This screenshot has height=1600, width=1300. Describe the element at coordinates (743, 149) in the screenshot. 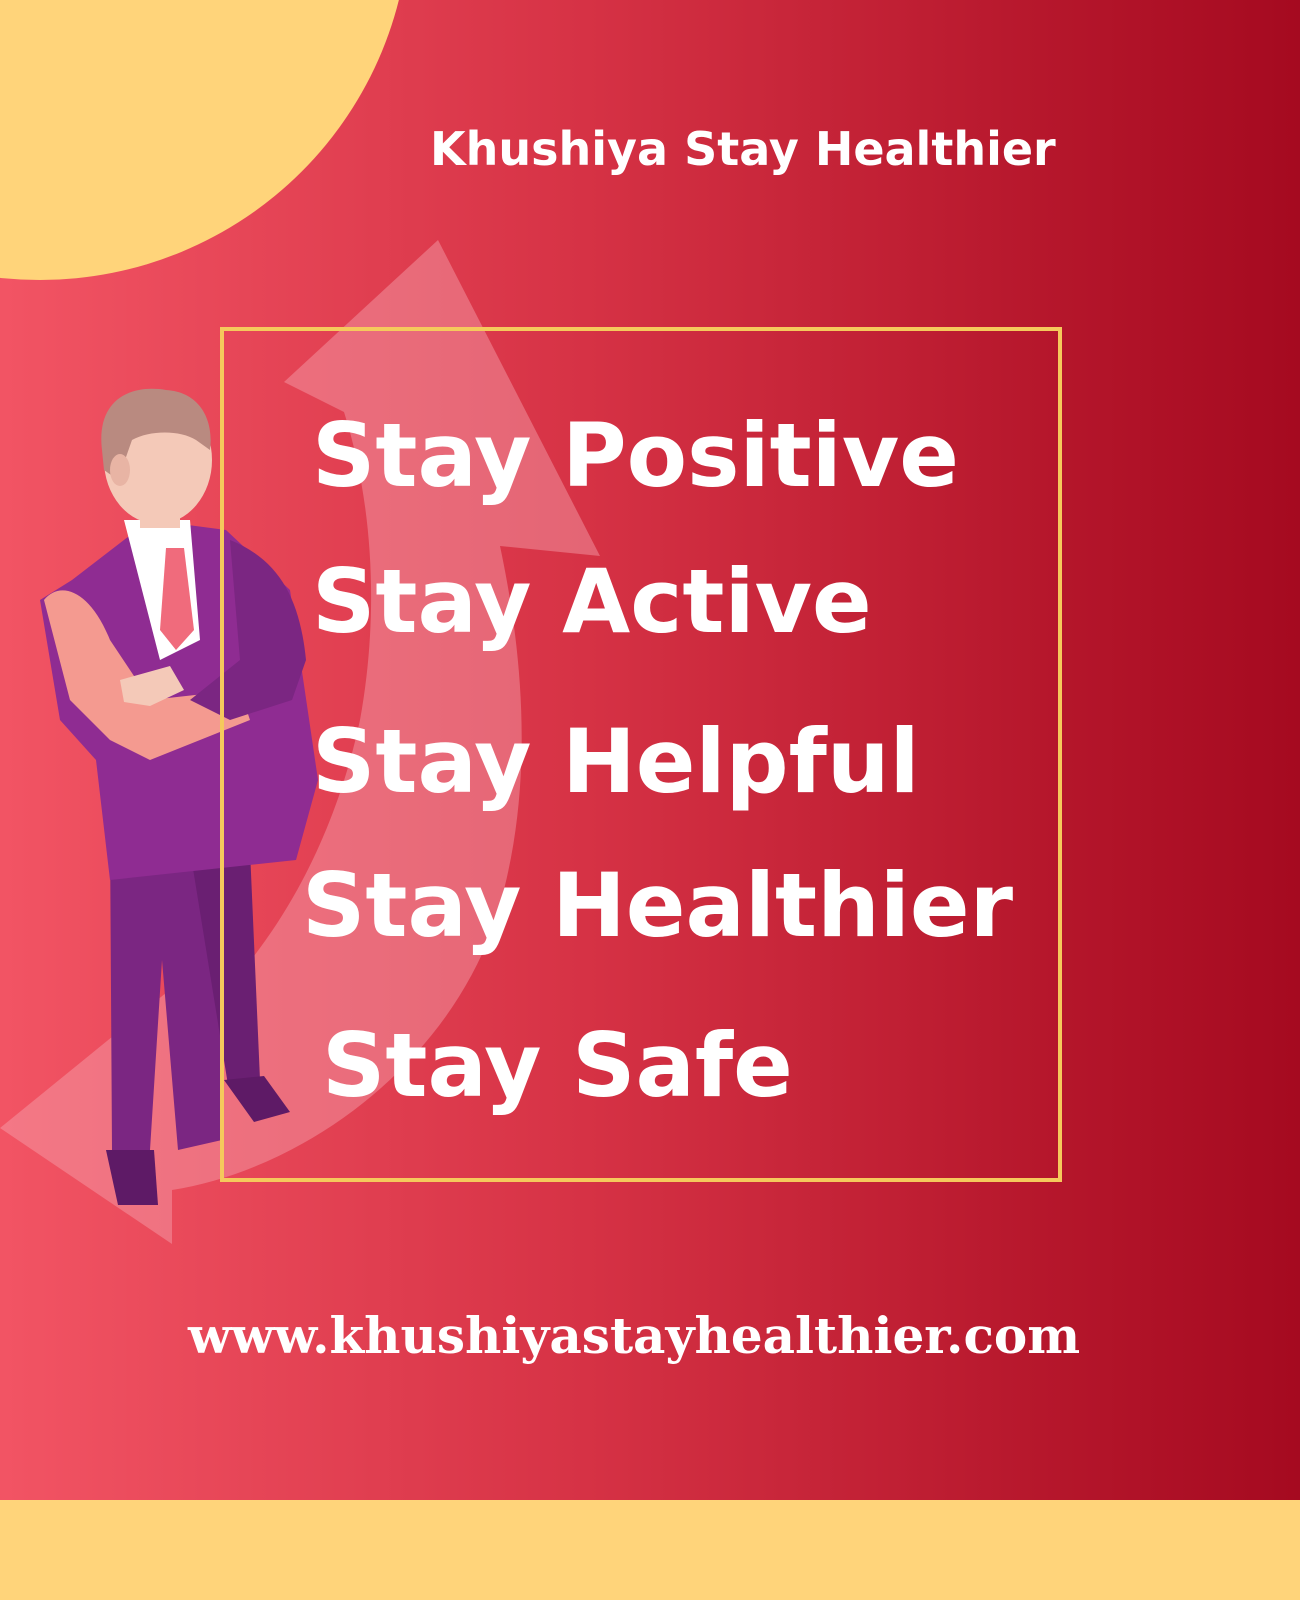

I see `brand-title: Khushiya Stay Healthier` at that location.